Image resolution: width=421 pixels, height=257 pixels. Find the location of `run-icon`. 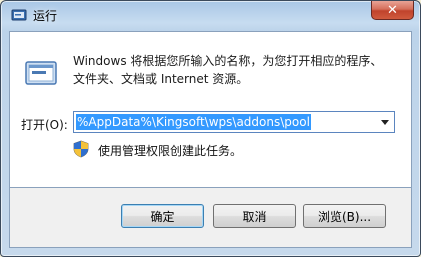

run-icon is located at coordinates (41, 73).